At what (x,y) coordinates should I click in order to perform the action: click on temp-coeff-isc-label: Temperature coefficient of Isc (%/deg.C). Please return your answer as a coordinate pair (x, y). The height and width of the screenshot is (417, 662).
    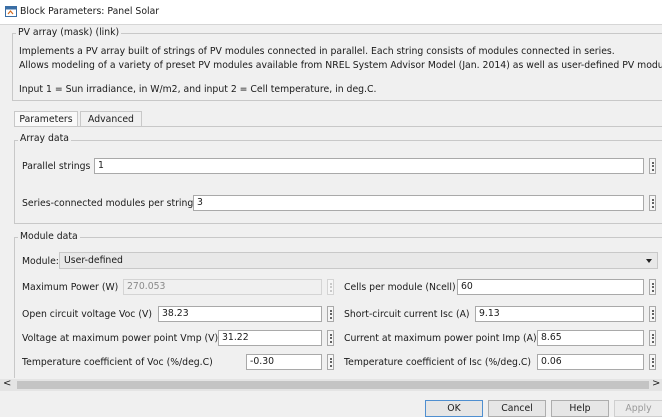
    Looking at the image, I should click on (438, 362).